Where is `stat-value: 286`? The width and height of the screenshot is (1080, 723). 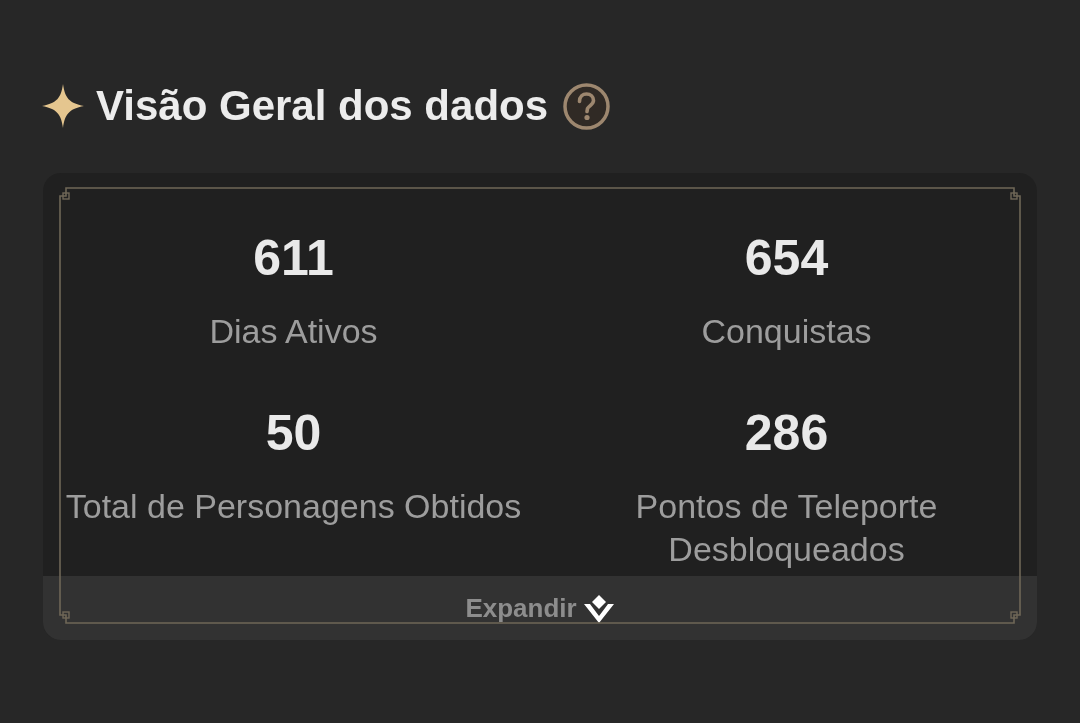
stat-value: 286 is located at coordinates (786, 434).